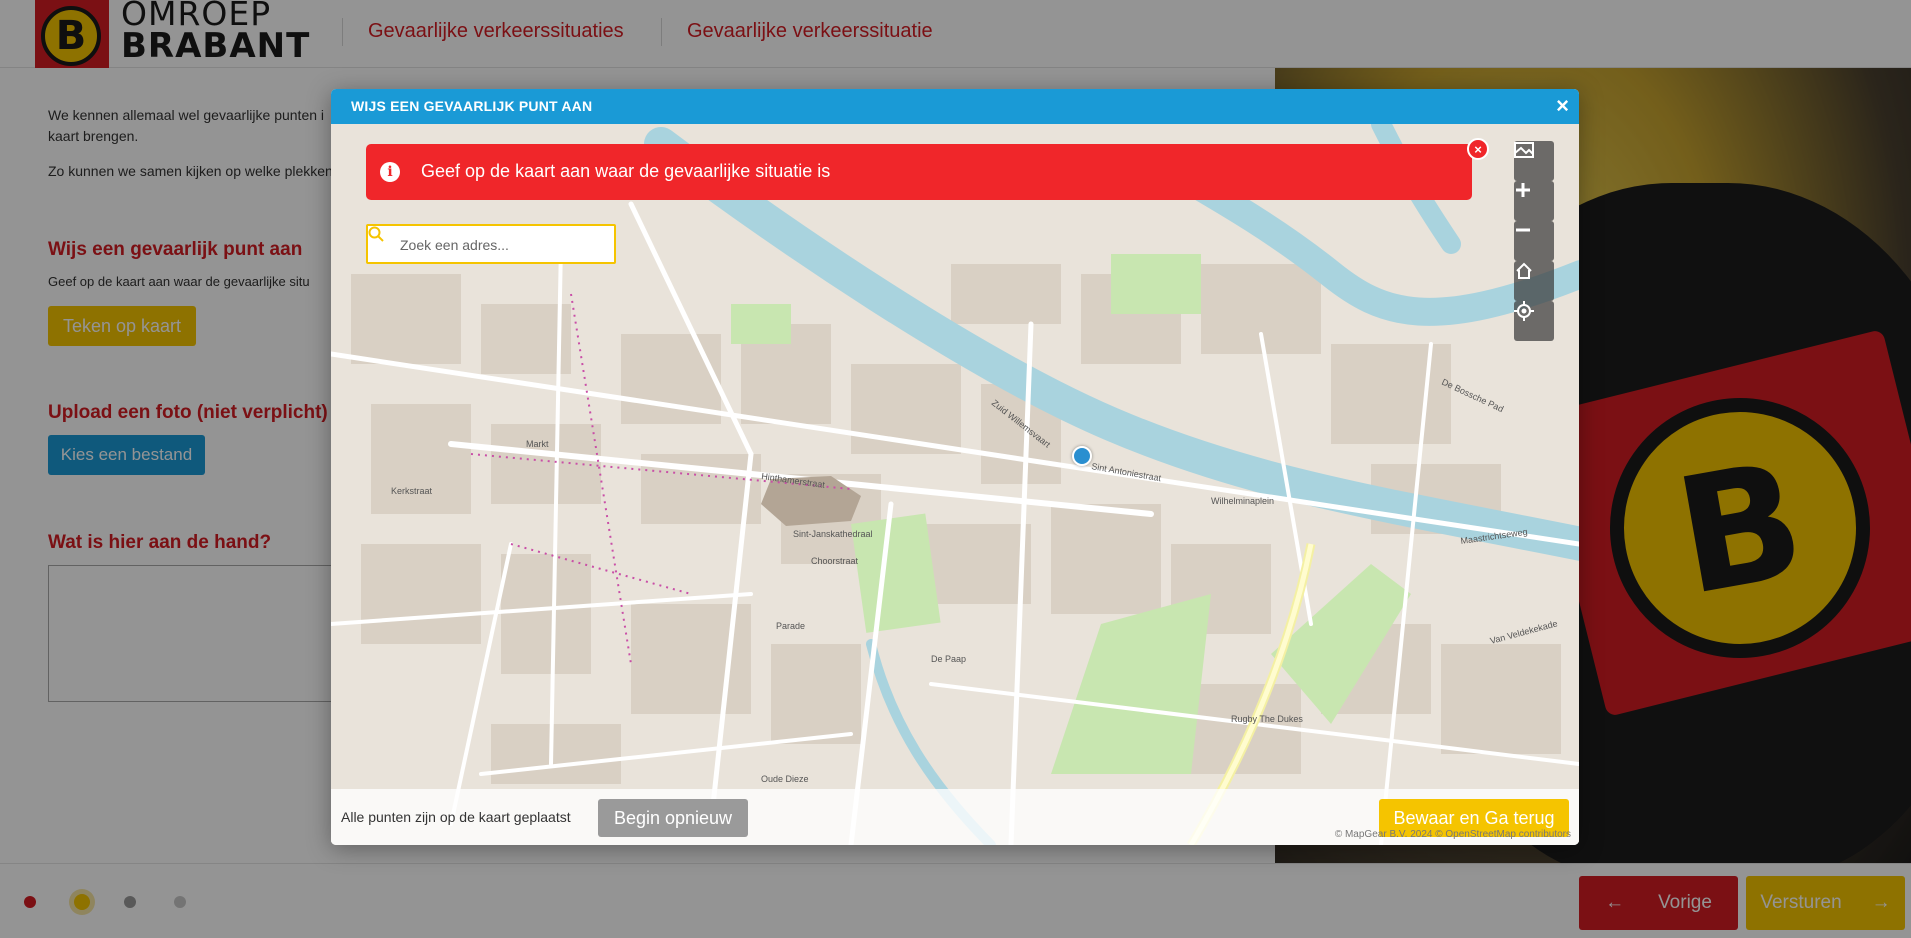 The image size is (1911, 938). Describe the element at coordinates (376, 234) in the screenshot. I see `search-icon` at that location.